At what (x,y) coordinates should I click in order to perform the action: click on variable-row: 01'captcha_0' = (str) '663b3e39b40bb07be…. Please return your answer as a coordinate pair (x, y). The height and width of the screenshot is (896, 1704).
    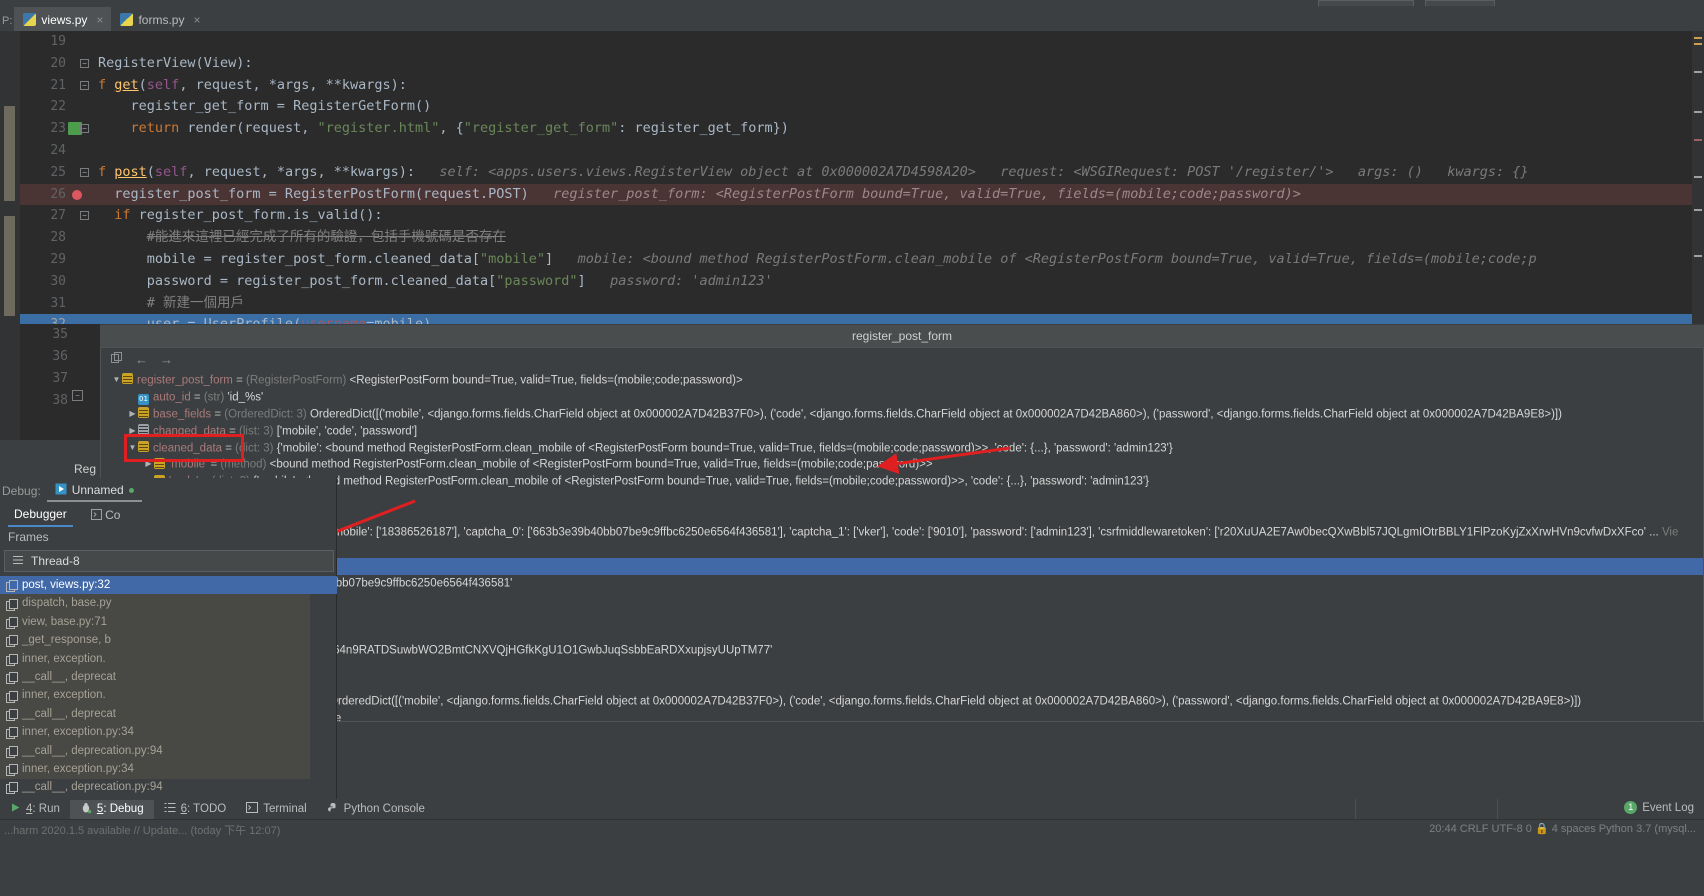
    Looking at the image, I should click on (902, 583).